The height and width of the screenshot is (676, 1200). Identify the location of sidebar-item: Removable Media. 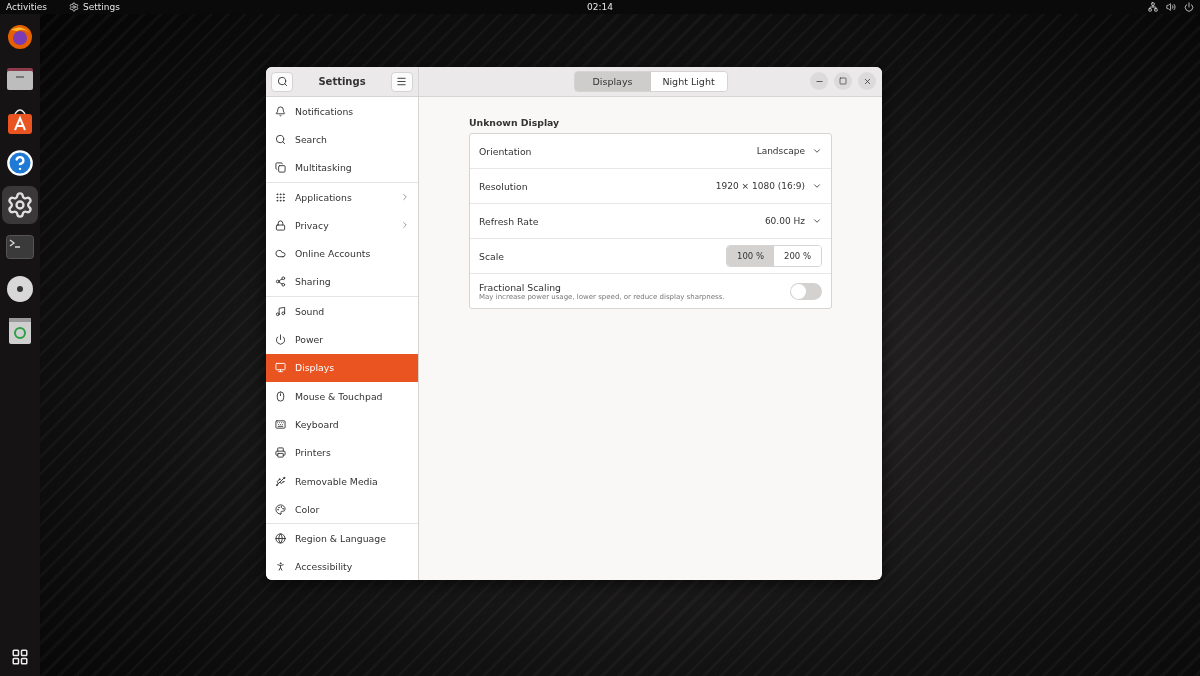
(342, 481).